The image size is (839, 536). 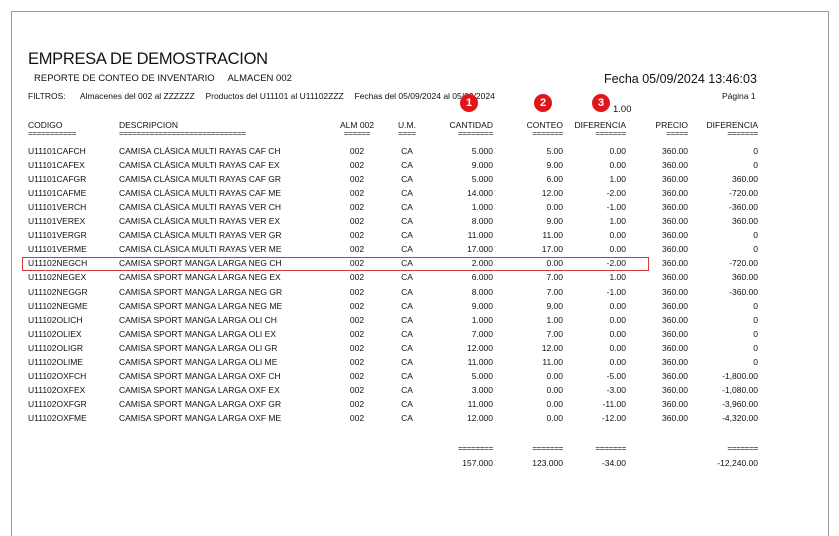 I want to click on cell-descripcion: CAMISA CLÁSICA MULTI RAYAS VER CH, so click(x=200, y=207).